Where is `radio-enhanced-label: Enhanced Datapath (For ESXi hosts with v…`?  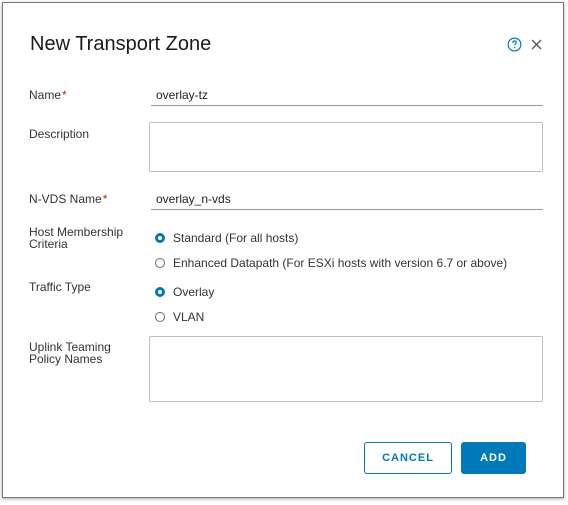 radio-enhanced-label: Enhanced Datapath (For ESXi hosts with v… is located at coordinates (340, 263).